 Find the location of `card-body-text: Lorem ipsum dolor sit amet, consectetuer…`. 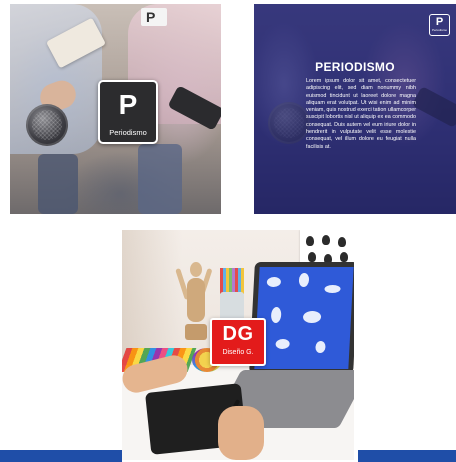

card-body-text: Lorem ipsum dolor sit amet, consectetuer… is located at coordinates (361, 114).